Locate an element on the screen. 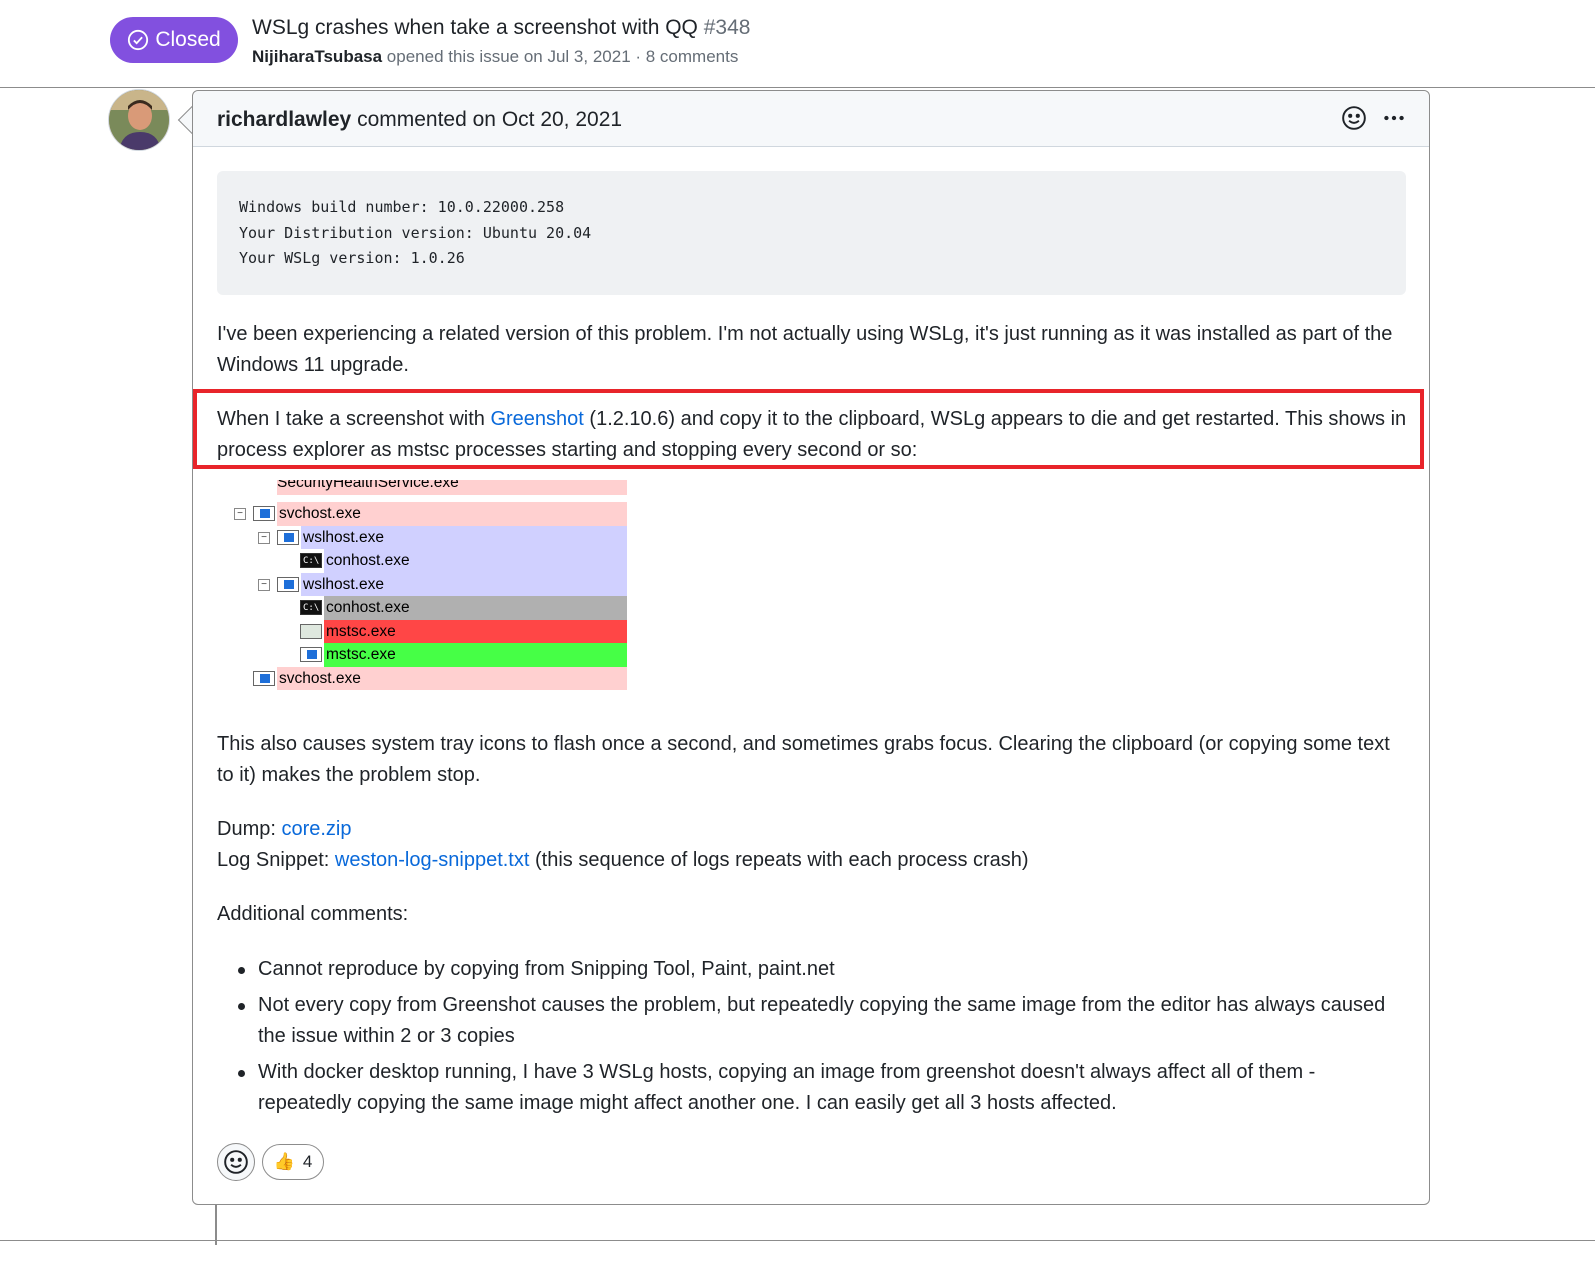  para2-before: When I take a screenshot with is located at coordinates (354, 419).